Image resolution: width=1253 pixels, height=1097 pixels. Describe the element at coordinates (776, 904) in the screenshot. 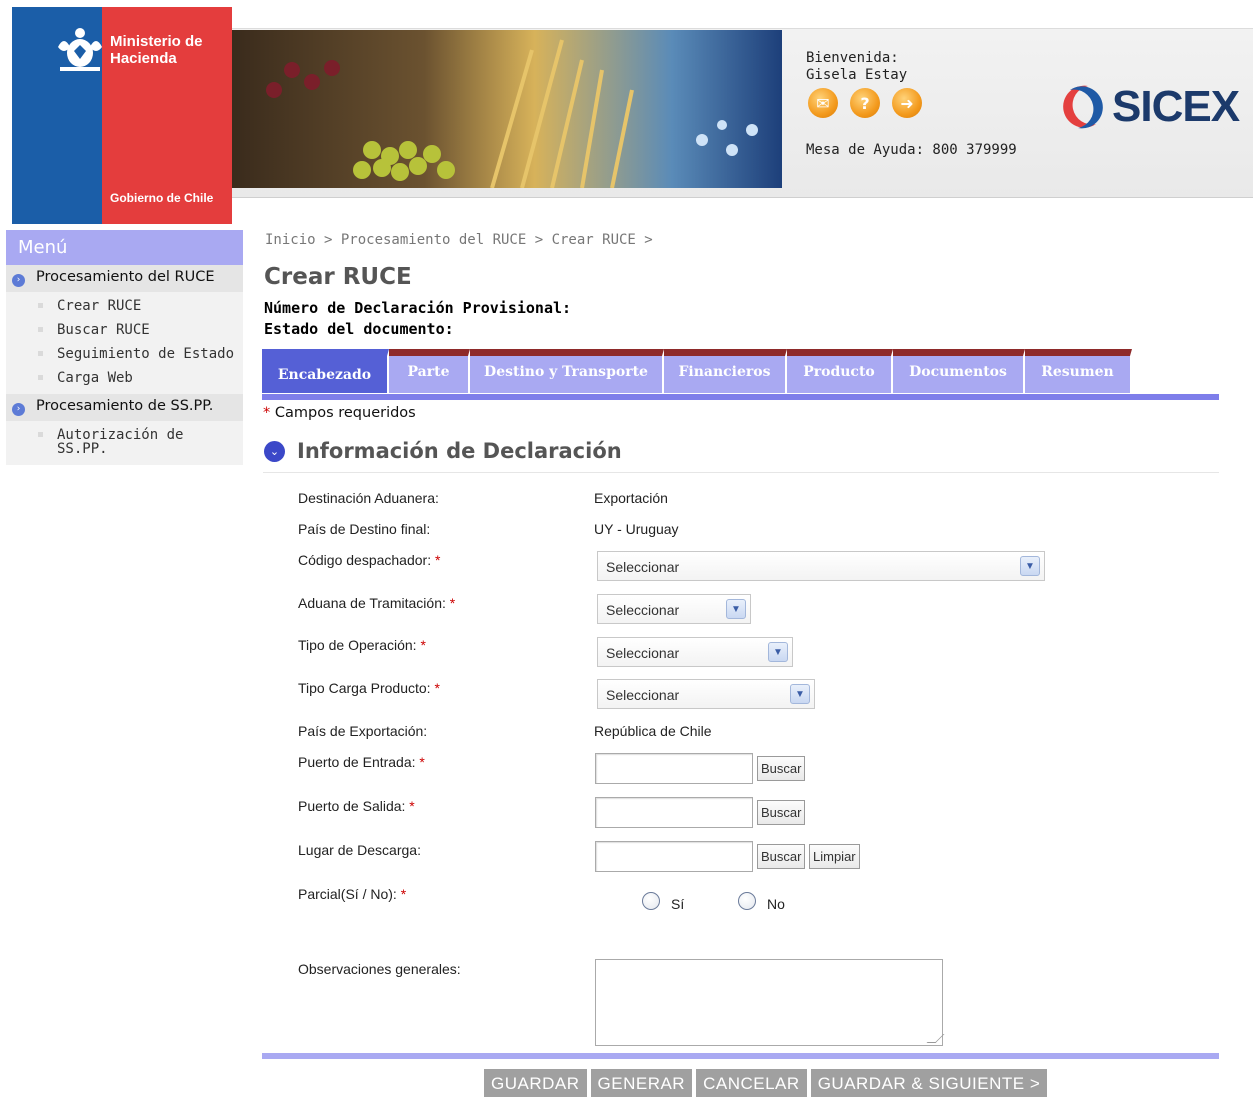

I see `parcial-no-label: No` at that location.